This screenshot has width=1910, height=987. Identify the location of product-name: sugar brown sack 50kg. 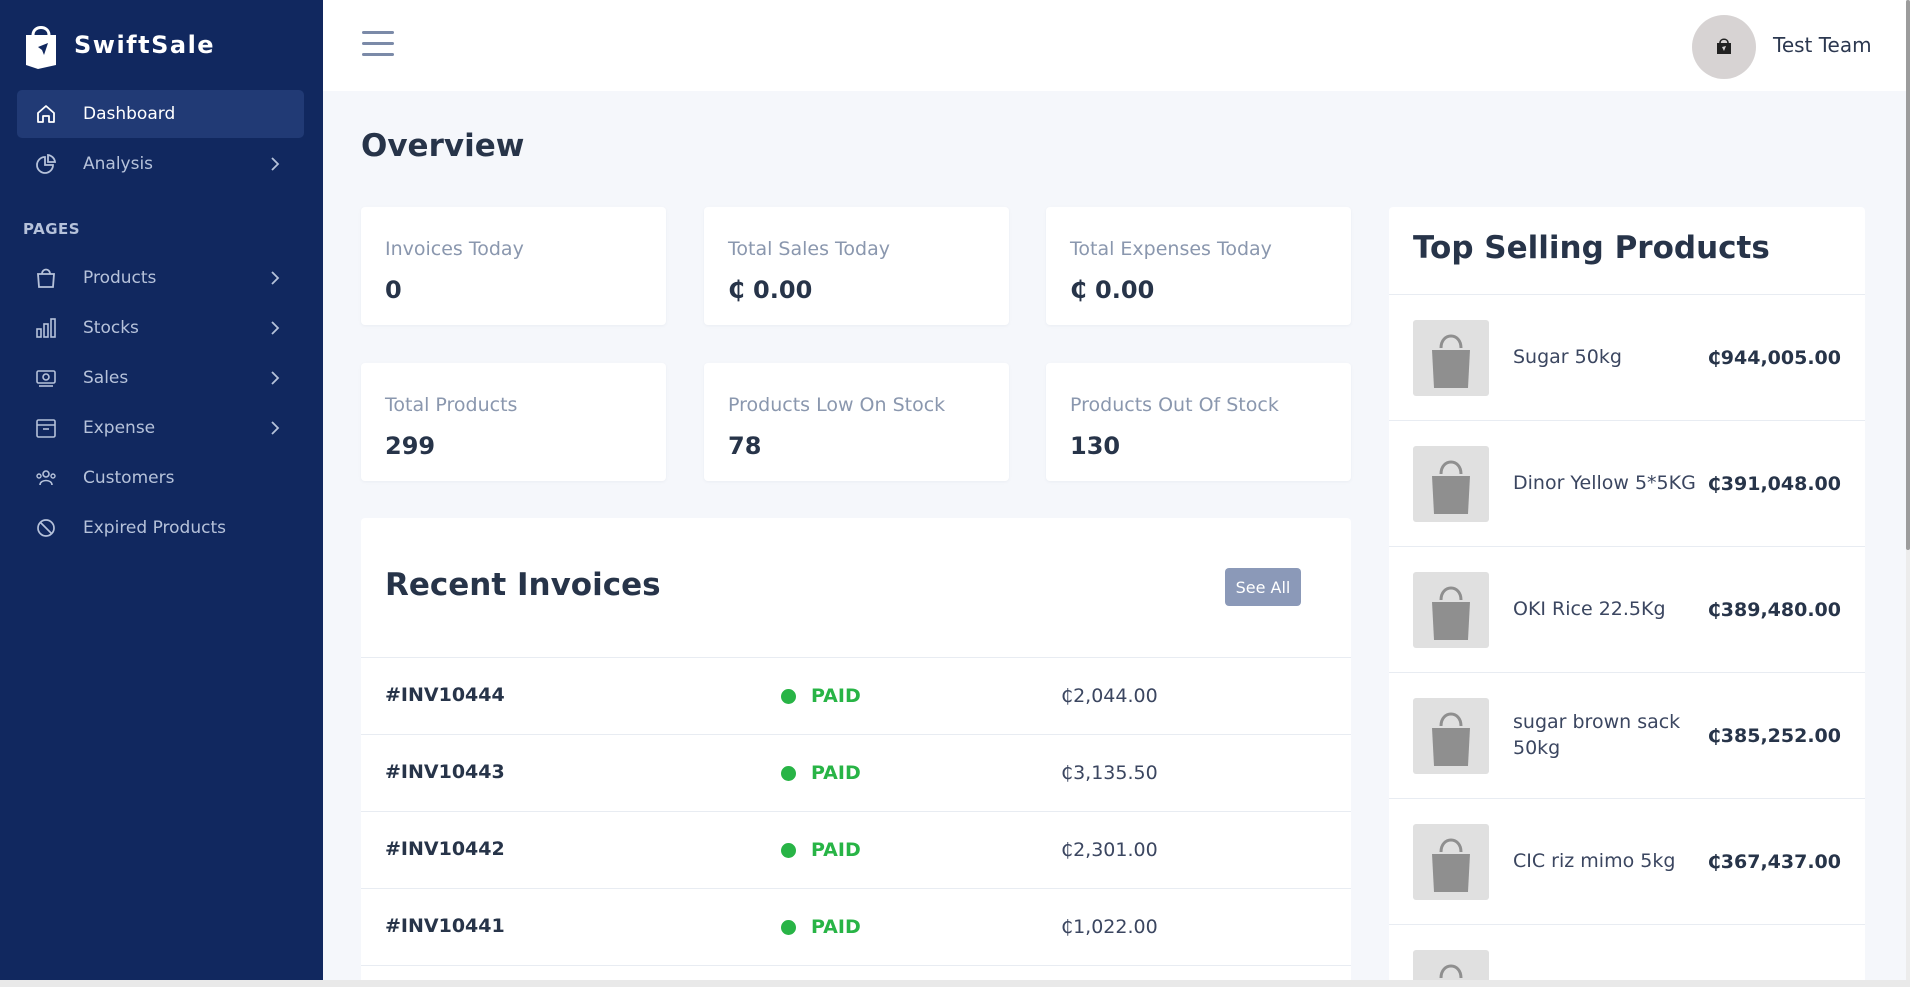
(1597, 735).